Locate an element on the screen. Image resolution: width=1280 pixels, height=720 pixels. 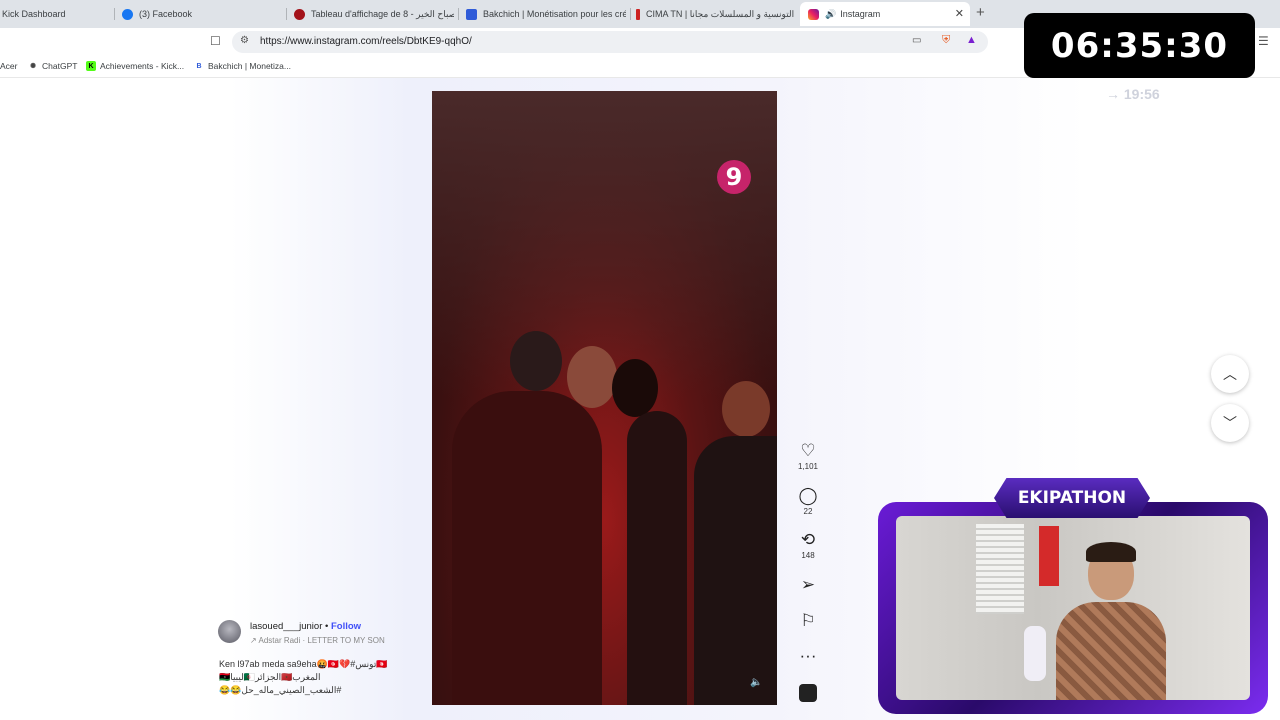
desk-lamp is located at coordinates (1035, 653).